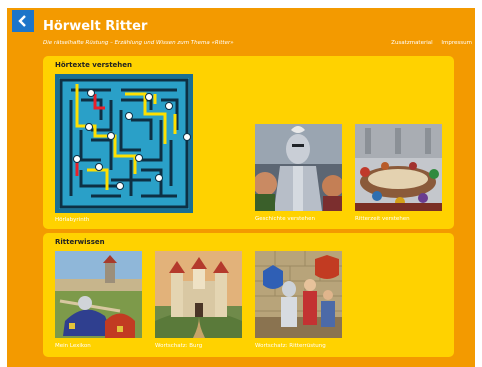  I want to click on armor-room-image, so click(298, 294).